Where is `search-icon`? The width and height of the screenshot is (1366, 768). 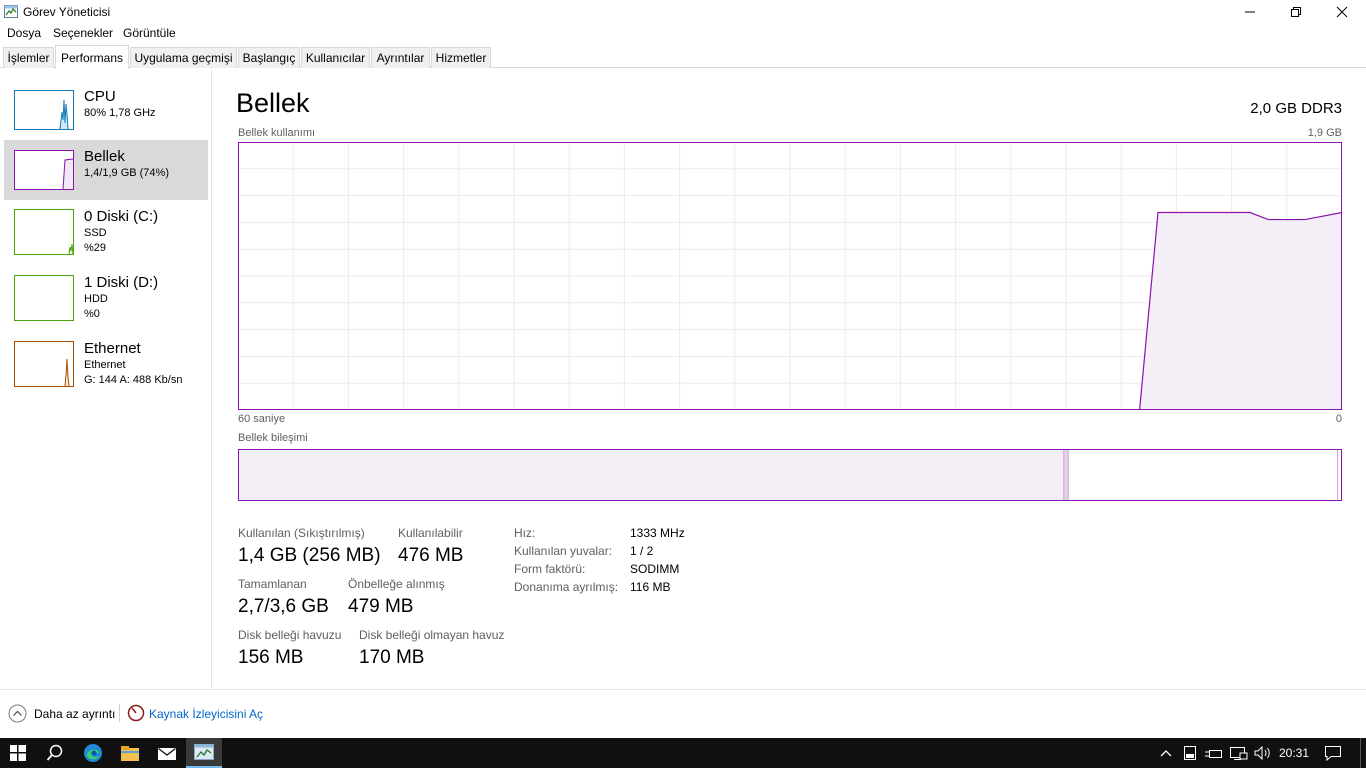
search-icon is located at coordinates (54, 752).